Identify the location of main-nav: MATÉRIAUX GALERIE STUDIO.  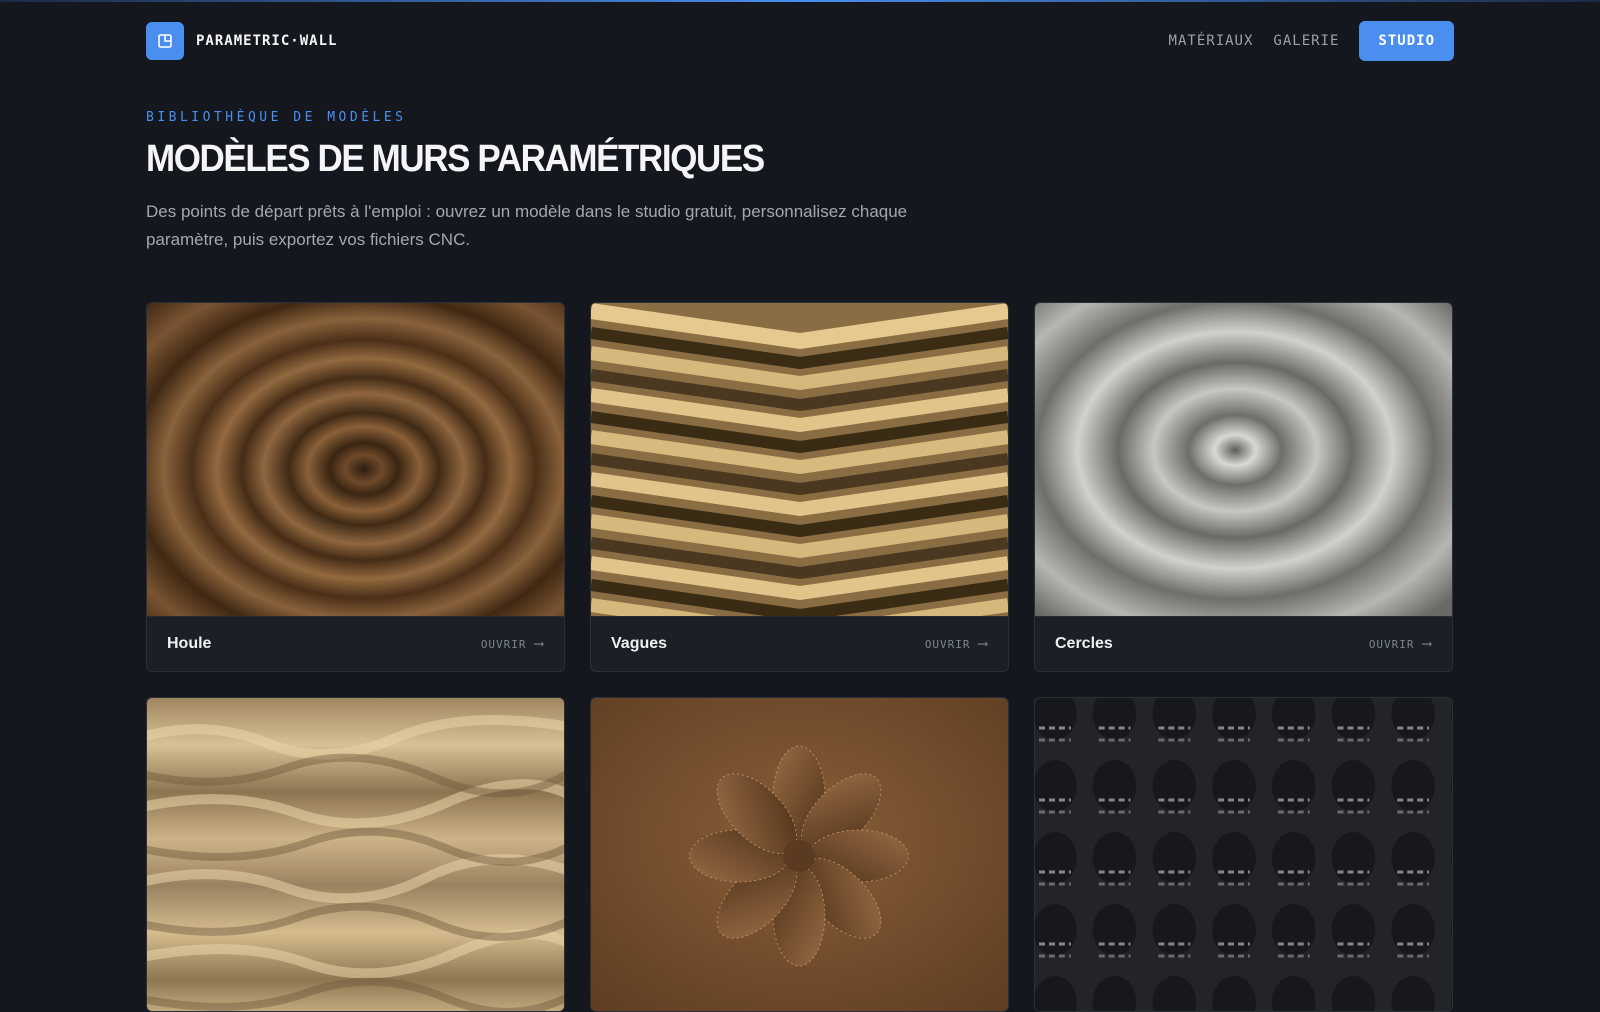
(1311, 41).